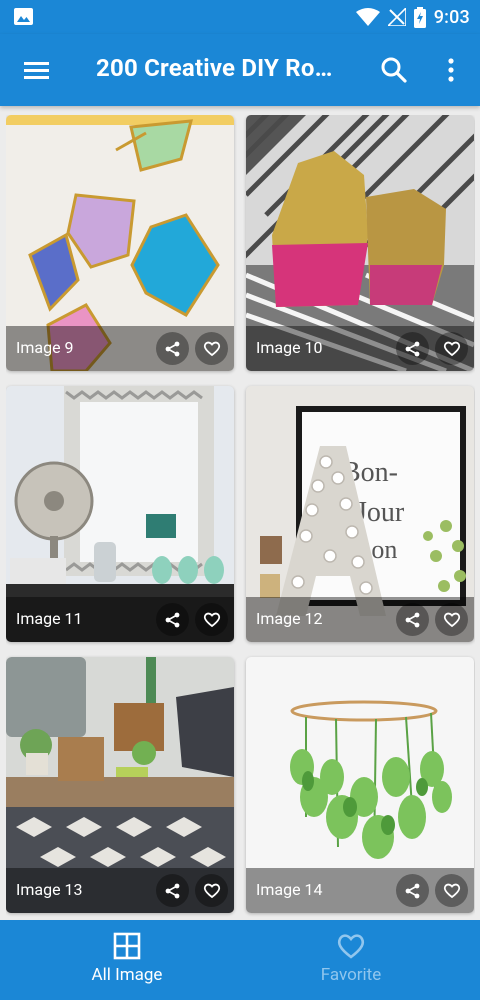 This screenshot has width=480, height=1000. What do you see at coordinates (360, 785) in the screenshot?
I see `image-card-14: Image 14` at bounding box center [360, 785].